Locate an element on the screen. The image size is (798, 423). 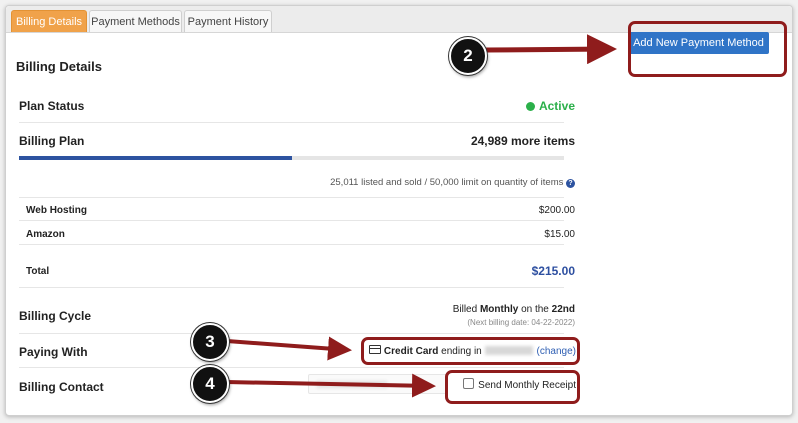
annotation-badge-3: 3 is located at coordinates (210, 342).